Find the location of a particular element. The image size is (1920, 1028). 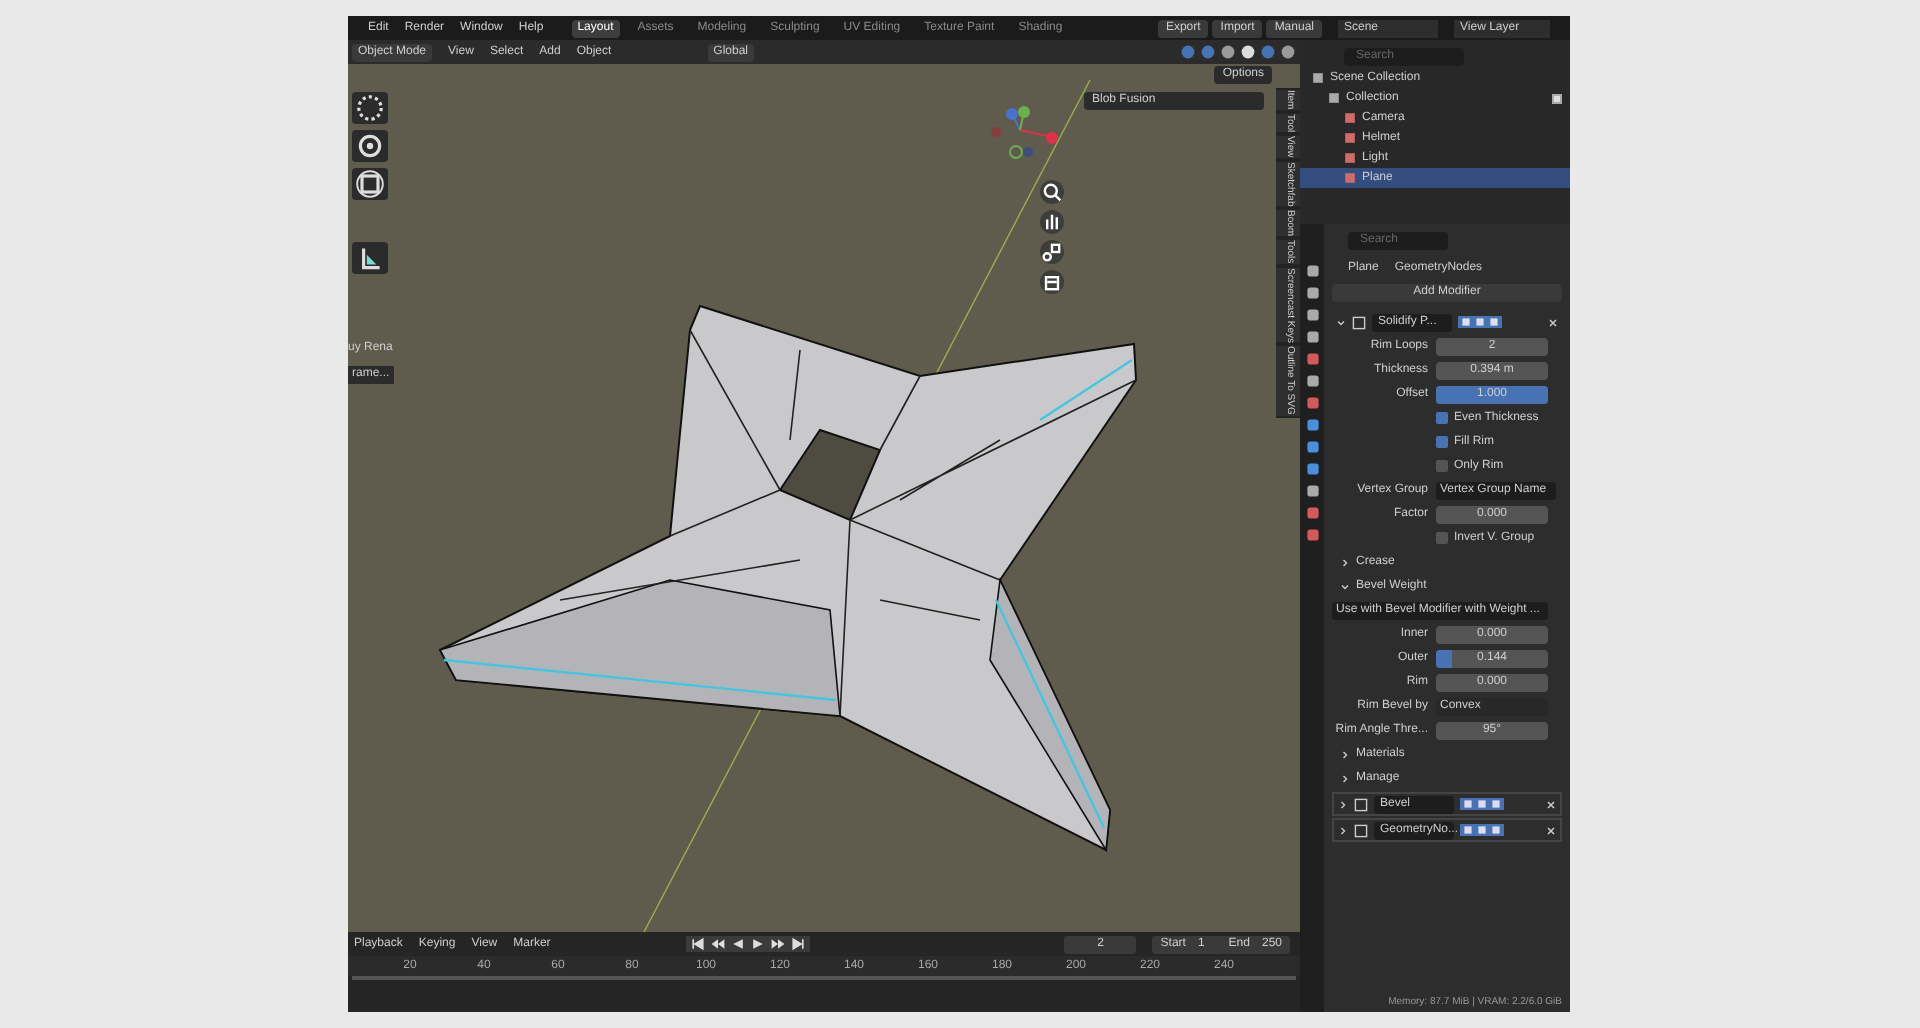

jump-start-icon is located at coordinates (698, 944).